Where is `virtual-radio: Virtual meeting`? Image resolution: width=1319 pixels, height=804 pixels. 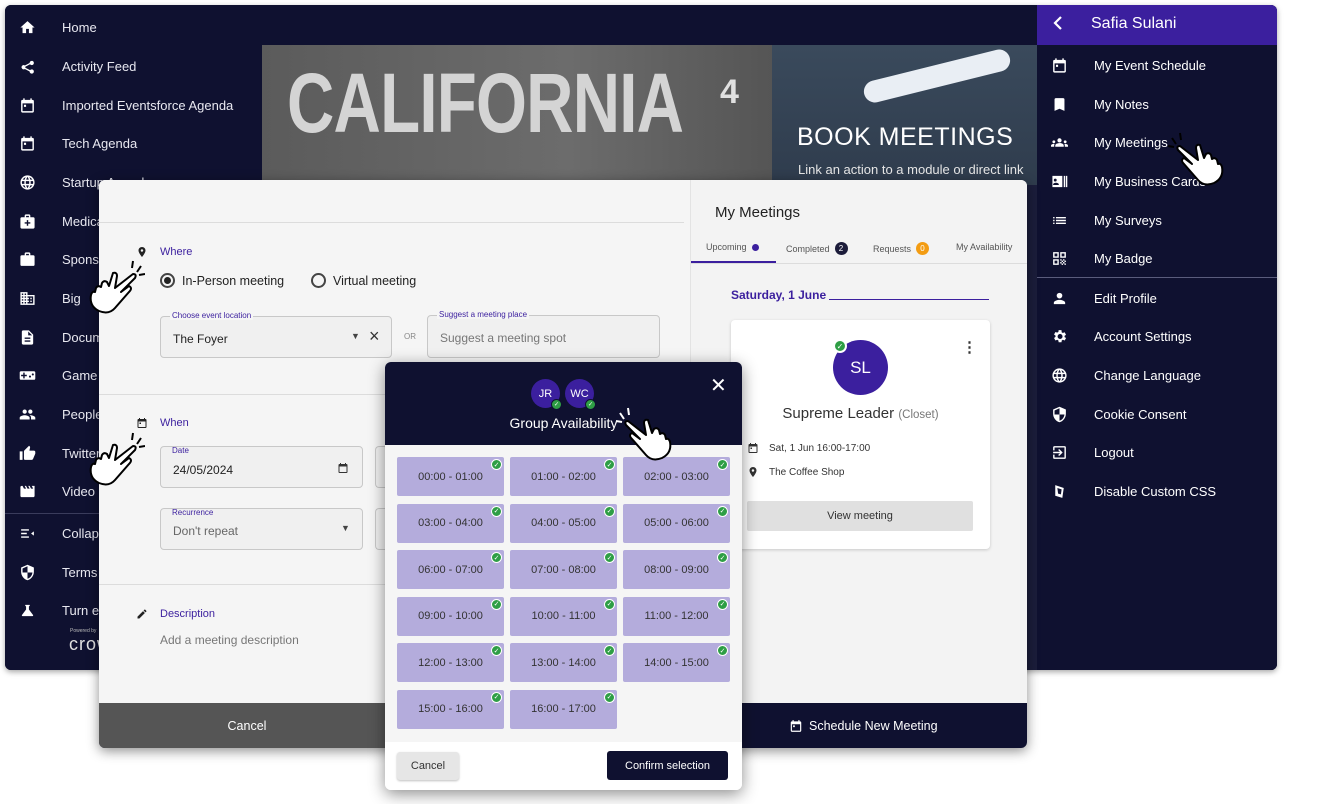
virtual-radio: Virtual meeting is located at coordinates (363, 280).